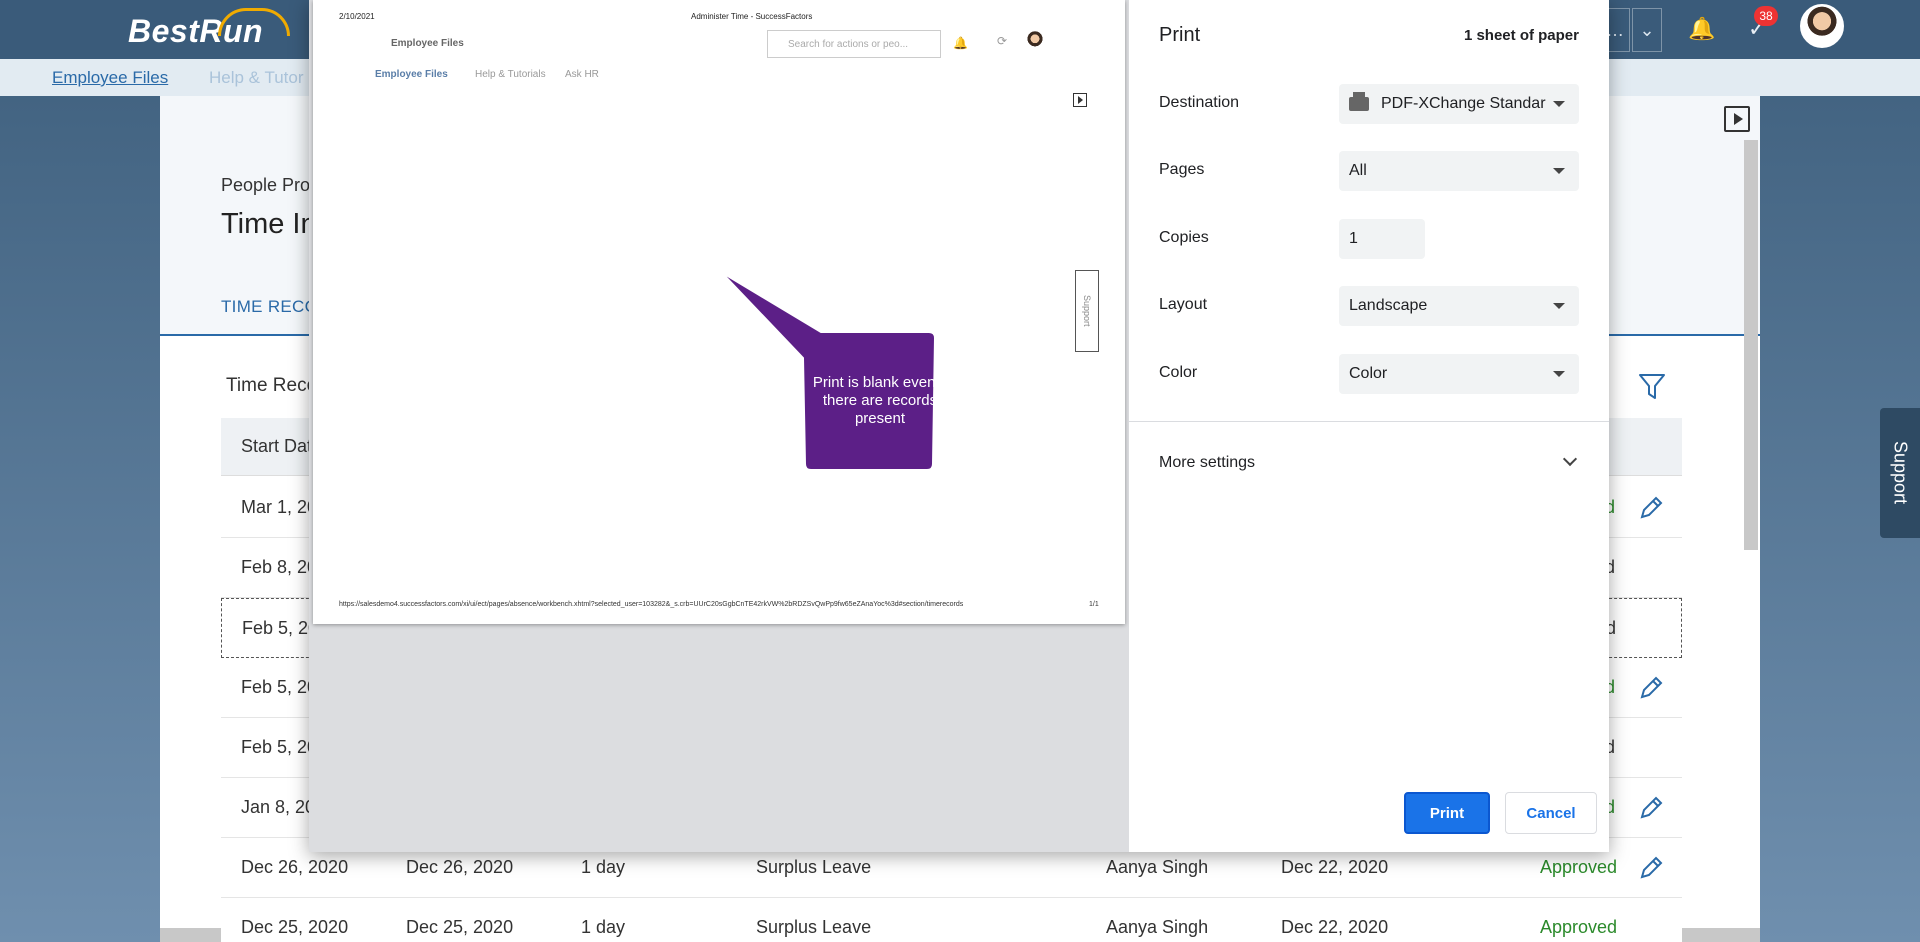  Describe the element at coordinates (1094, 604) in the screenshot. I see `preview-page-number: 1/1` at that location.